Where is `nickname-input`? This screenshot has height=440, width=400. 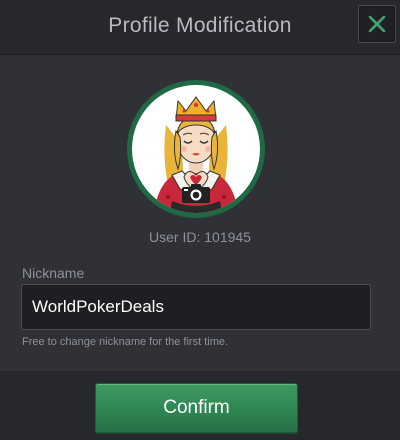 nickname-input is located at coordinates (196, 307).